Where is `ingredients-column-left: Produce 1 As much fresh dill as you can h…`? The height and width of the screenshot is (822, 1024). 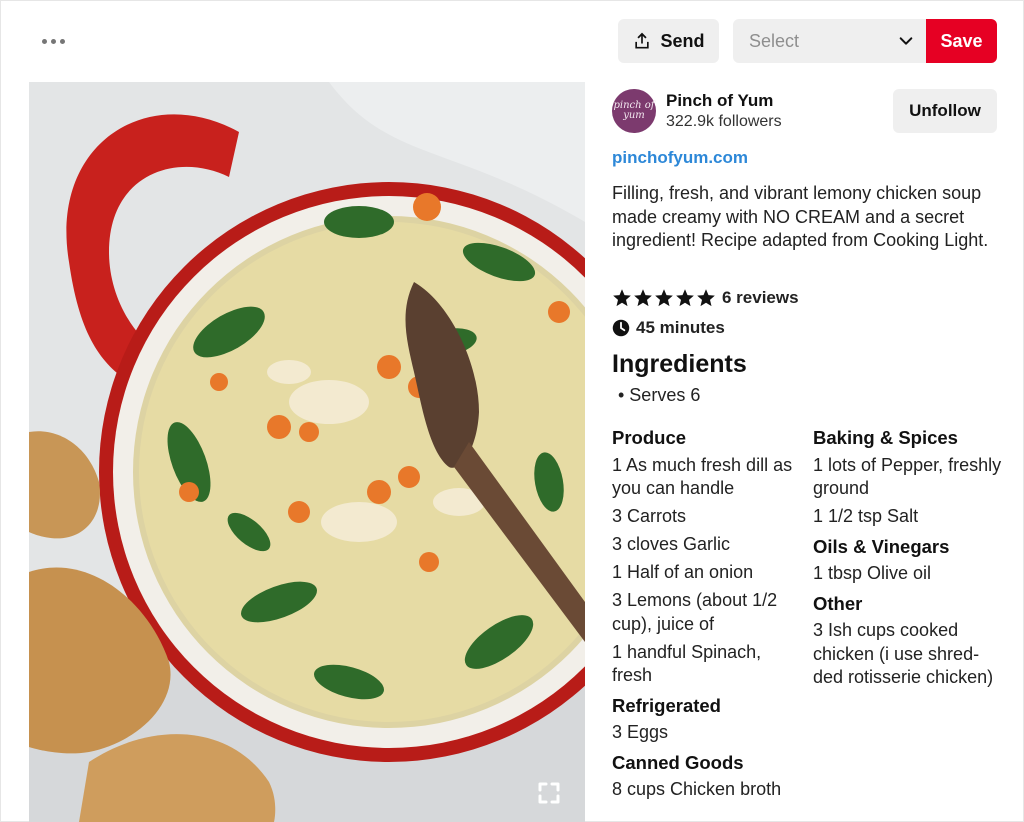
ingredients-column-left: Produce 1 As much fresh dill as you can h… is located at coordinates (704, 616).